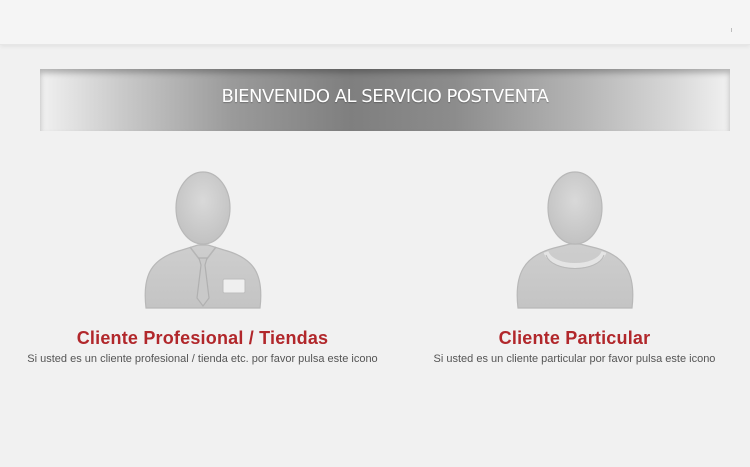 This screenshot has height=467, width=750. I want to click on welcome-banner: BIENVENIDO AL SERVICIO POSTVENTA, so click(385, 100).